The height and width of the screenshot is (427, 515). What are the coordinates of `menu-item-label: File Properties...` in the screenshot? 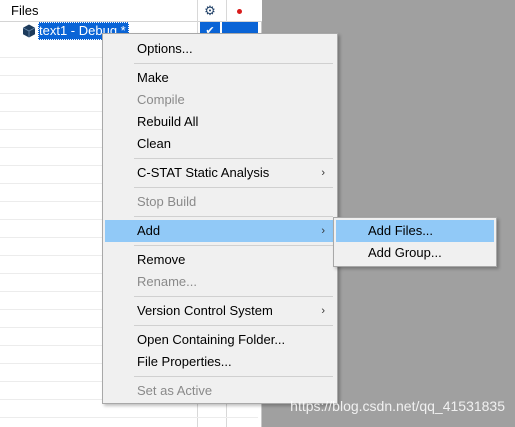 It's located at (184, 361).